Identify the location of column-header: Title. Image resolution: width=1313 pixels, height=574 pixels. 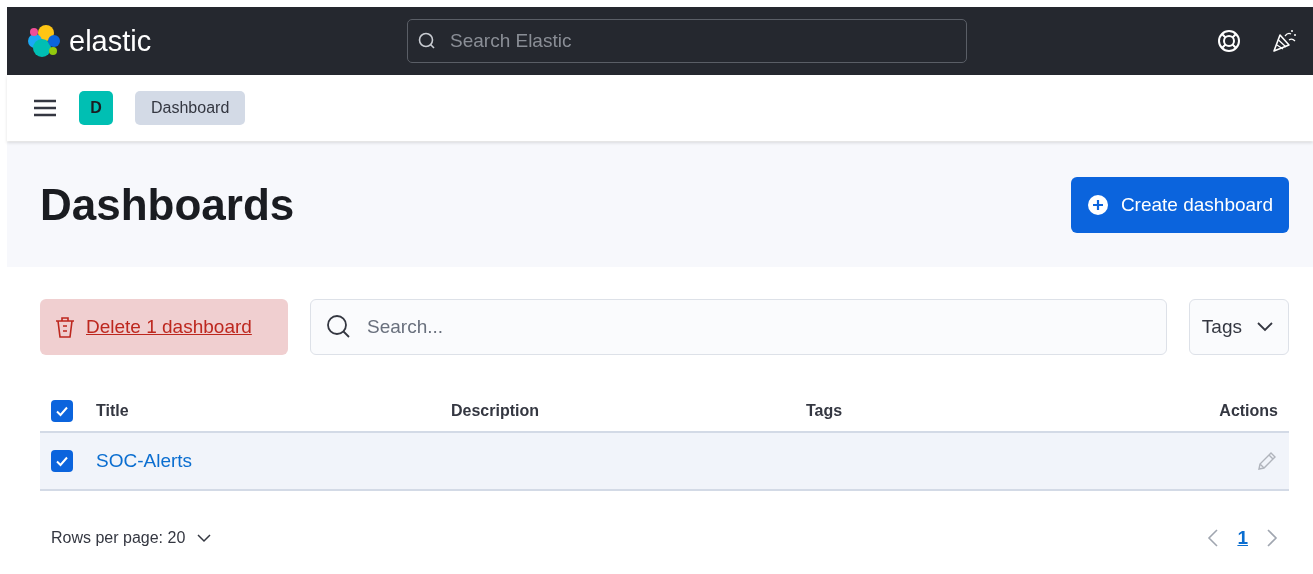
(113, 411).